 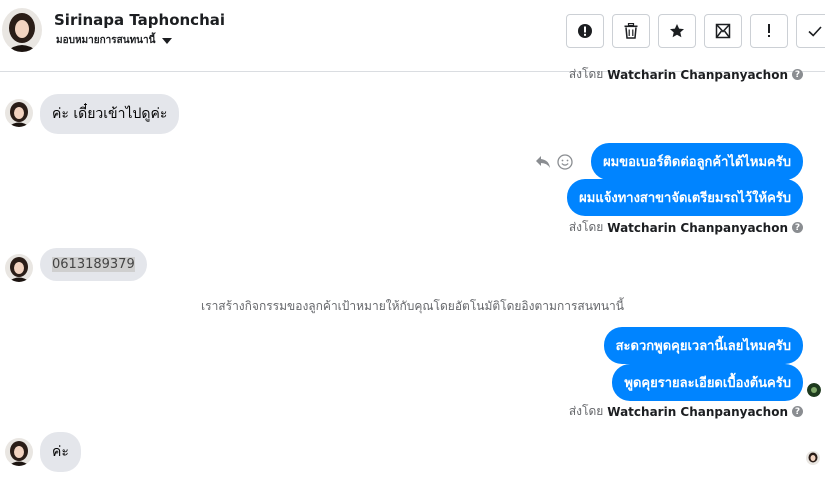 I want to click on reply-icon, so click(x=543, y=162).